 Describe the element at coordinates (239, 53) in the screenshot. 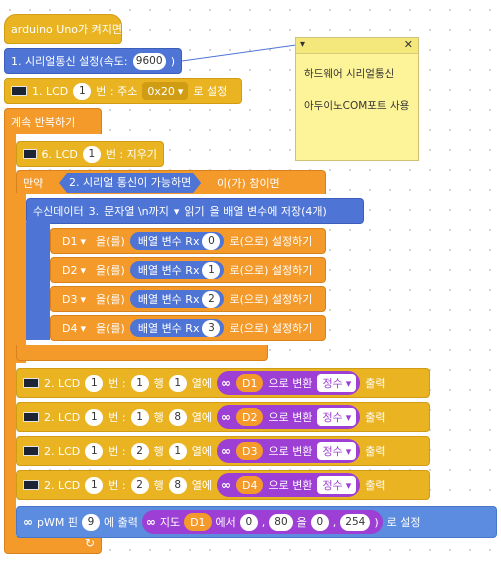

I see `comment-connector` at that location.